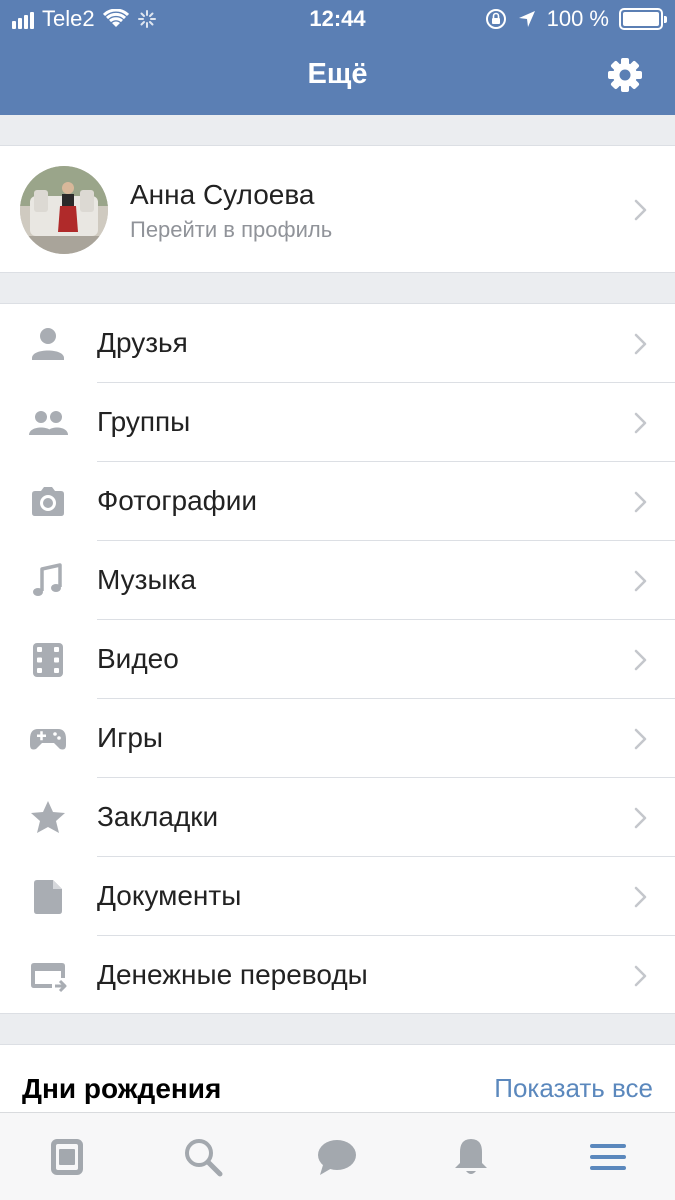 This screenshot has width=675, height=1200. Describe the element at coordinates (471, 1157) in the screenshot. I see `bell-icon` at that location.